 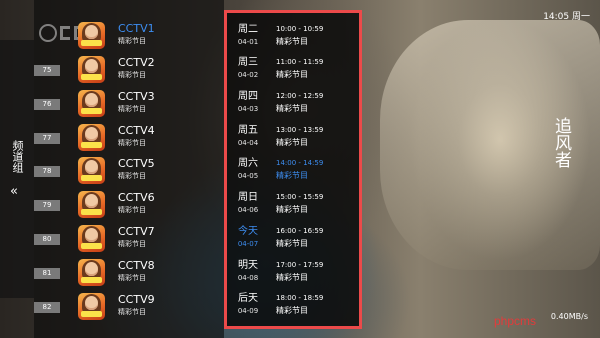 I want to click on channel-name: CCTV9, so click(x=136, y=299).